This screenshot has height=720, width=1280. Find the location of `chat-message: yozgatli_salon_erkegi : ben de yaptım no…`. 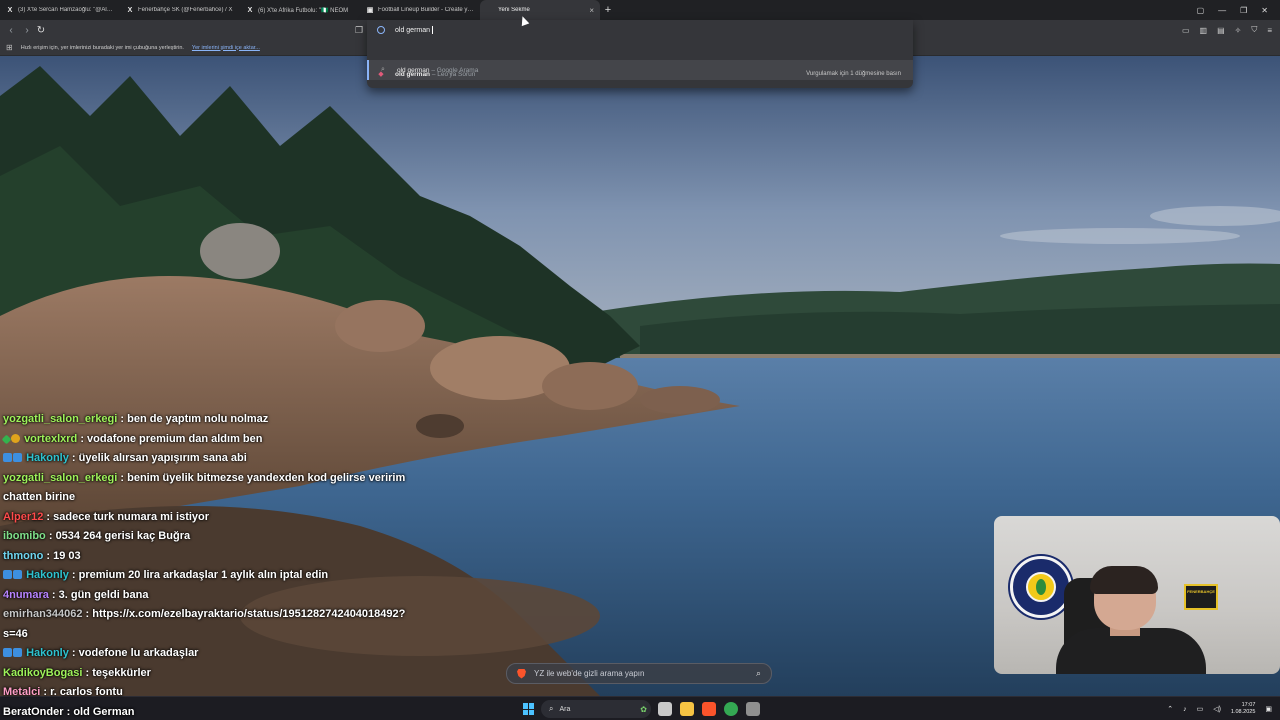

chat-message: yozgatli_salon_erkegi : ben de yaptım no… is located at coordinates (136, 419).